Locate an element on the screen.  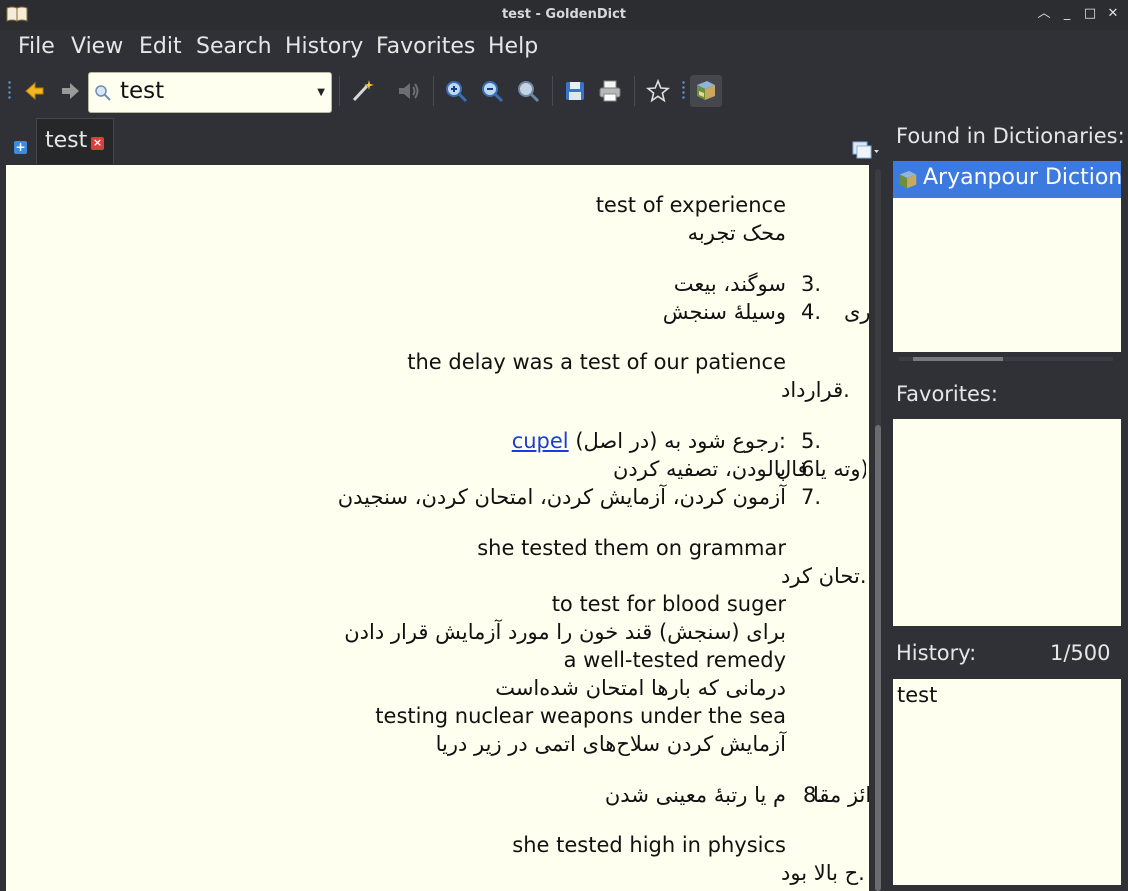
search-icon is located at coordinates (103, 93).